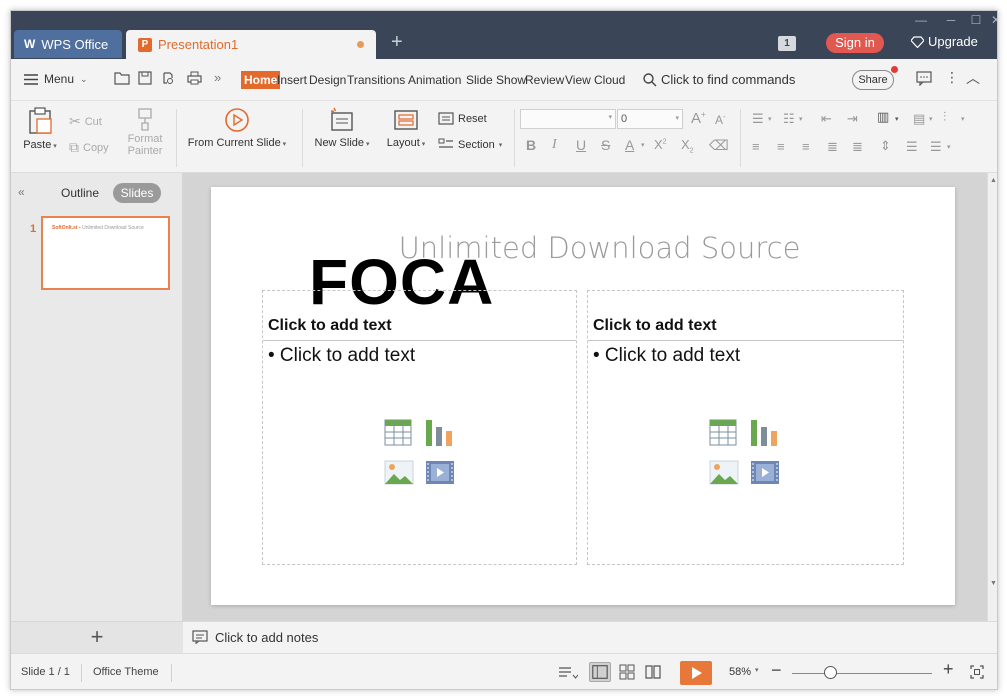 The height and width of the screenshot is (699, 1007). What do you see at coordinates (40, 129) in the screenshot?
I see `paste-button: Paste ▾` at bounding box center [40, 129].